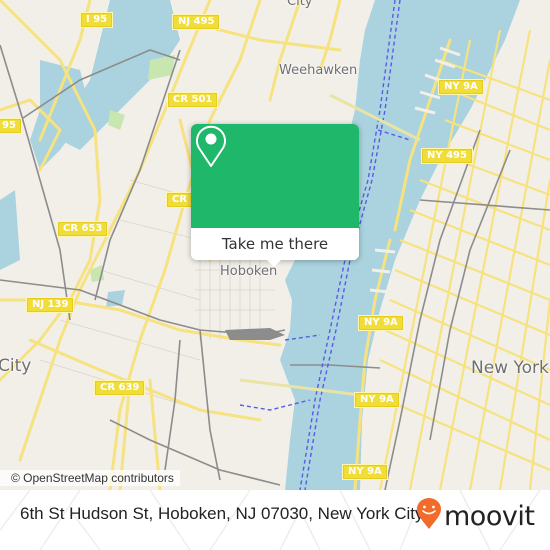 Image resolution: width=550 pixels, height=550 pixels. I want to click on road-shield: NJ 139, so click(50, 305).